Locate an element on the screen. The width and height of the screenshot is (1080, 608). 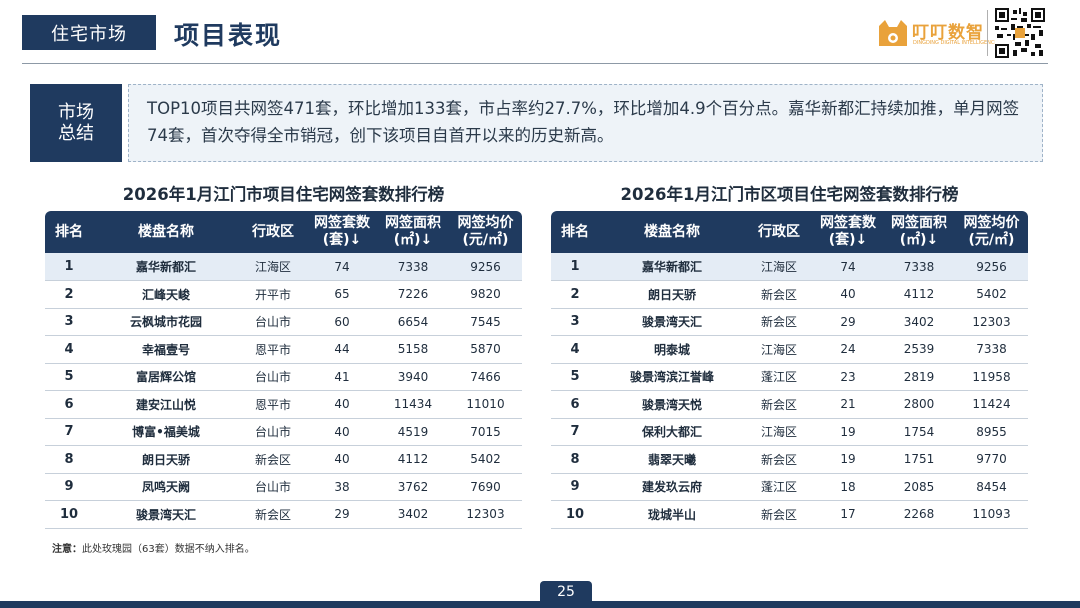
area-cell: 2819 is located at coordinates (919, 377).